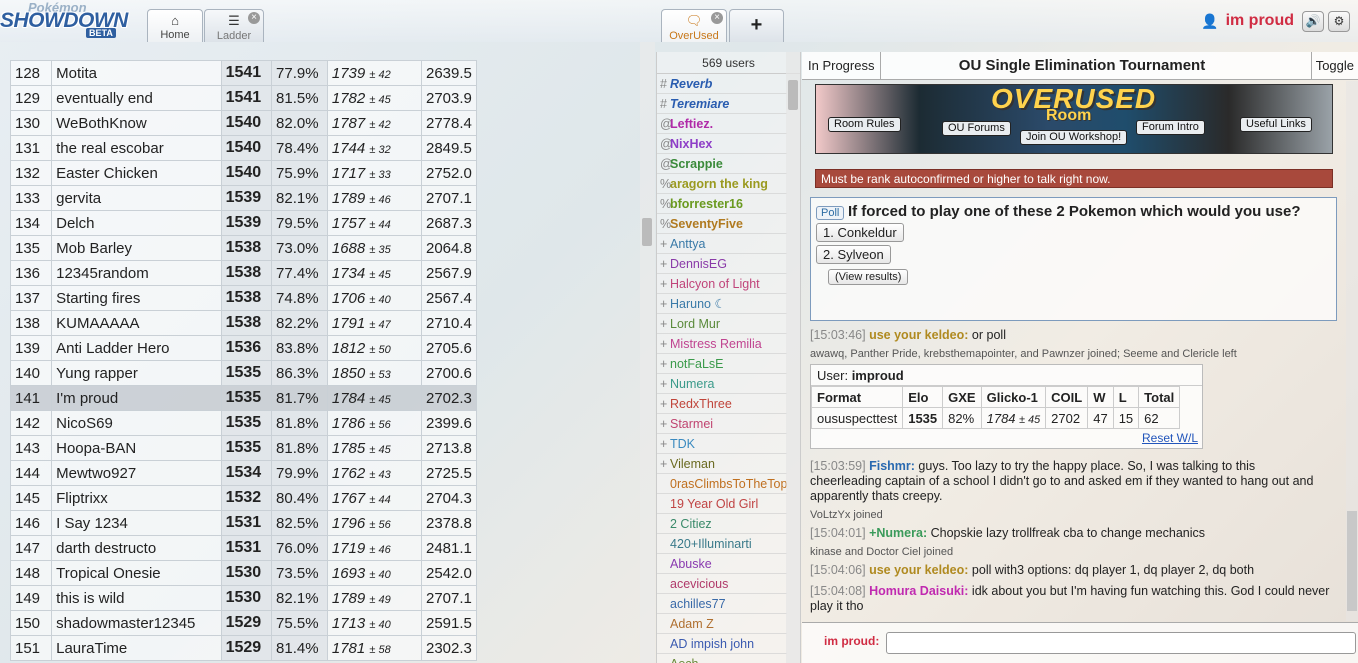  I want to click on userlist-item: %aragorn the king, so click(722, 184).